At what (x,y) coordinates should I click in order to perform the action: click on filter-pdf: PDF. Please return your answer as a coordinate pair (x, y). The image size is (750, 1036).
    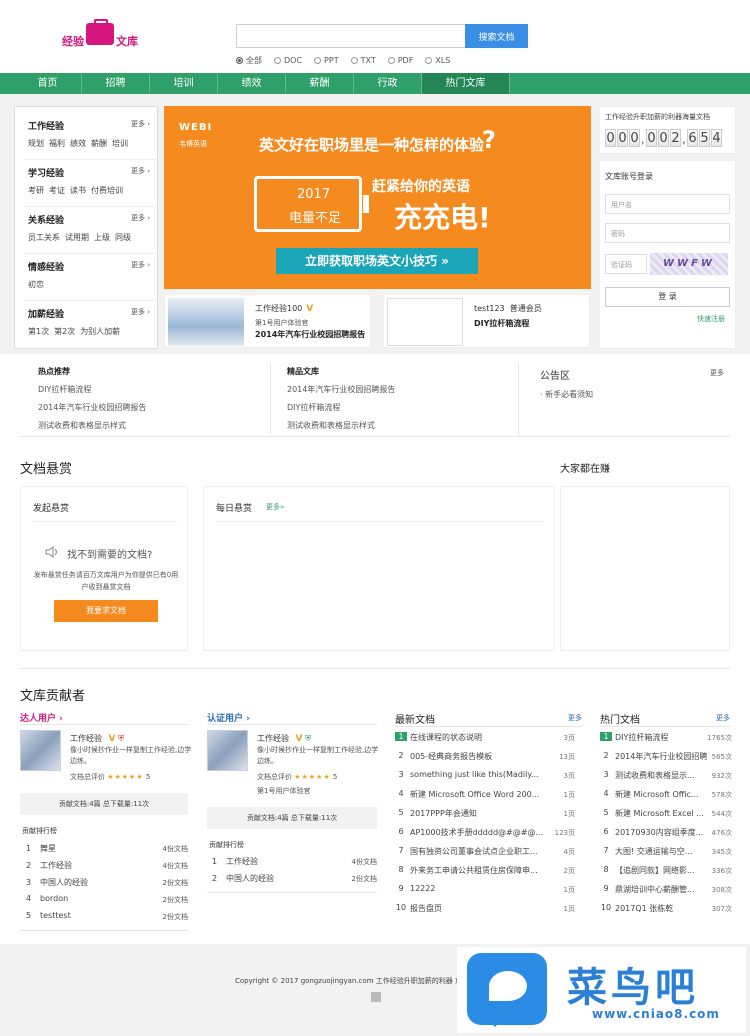
    Looking at the image, I should click on (400, 60).